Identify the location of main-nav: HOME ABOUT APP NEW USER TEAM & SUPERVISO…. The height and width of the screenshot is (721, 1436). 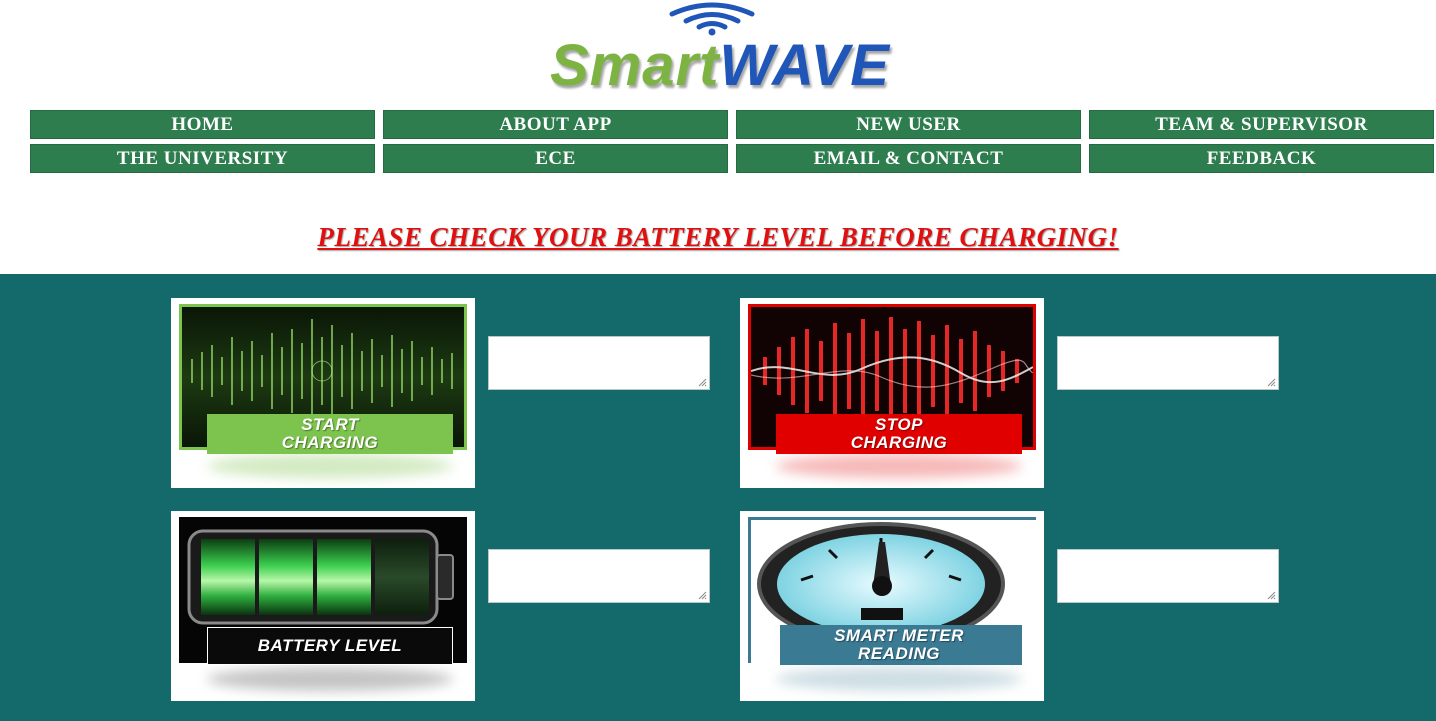
(732, 144).